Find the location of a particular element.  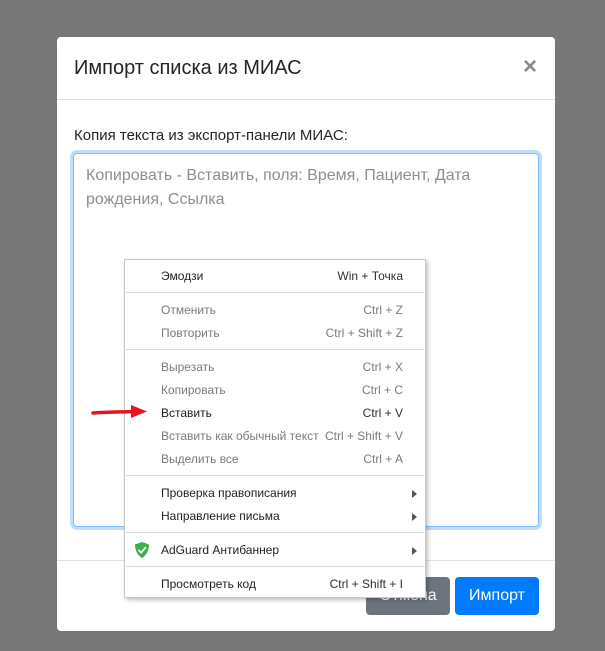

menu-item-shortcut: Ctrl + Z is located at coordinates (383, 310).